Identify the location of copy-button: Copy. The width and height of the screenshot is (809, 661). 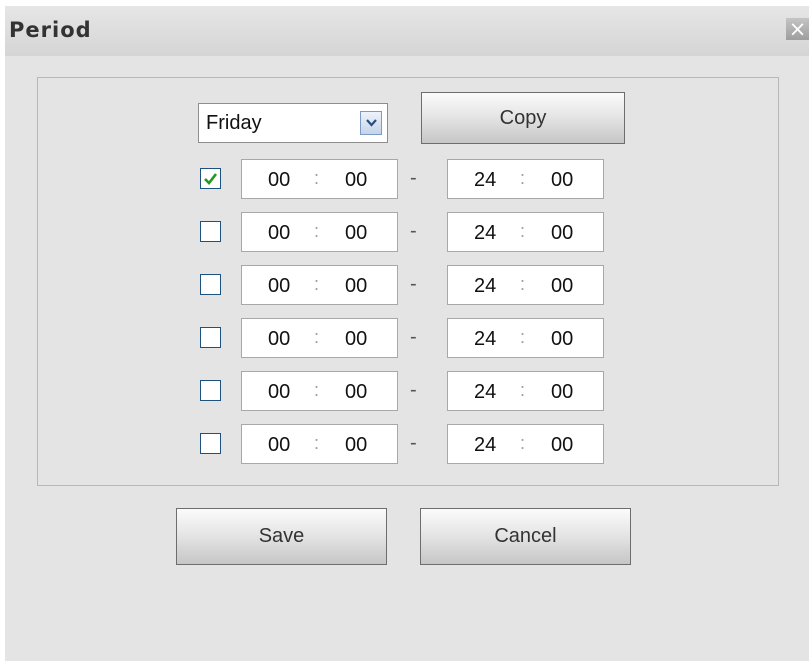
(523, 118).